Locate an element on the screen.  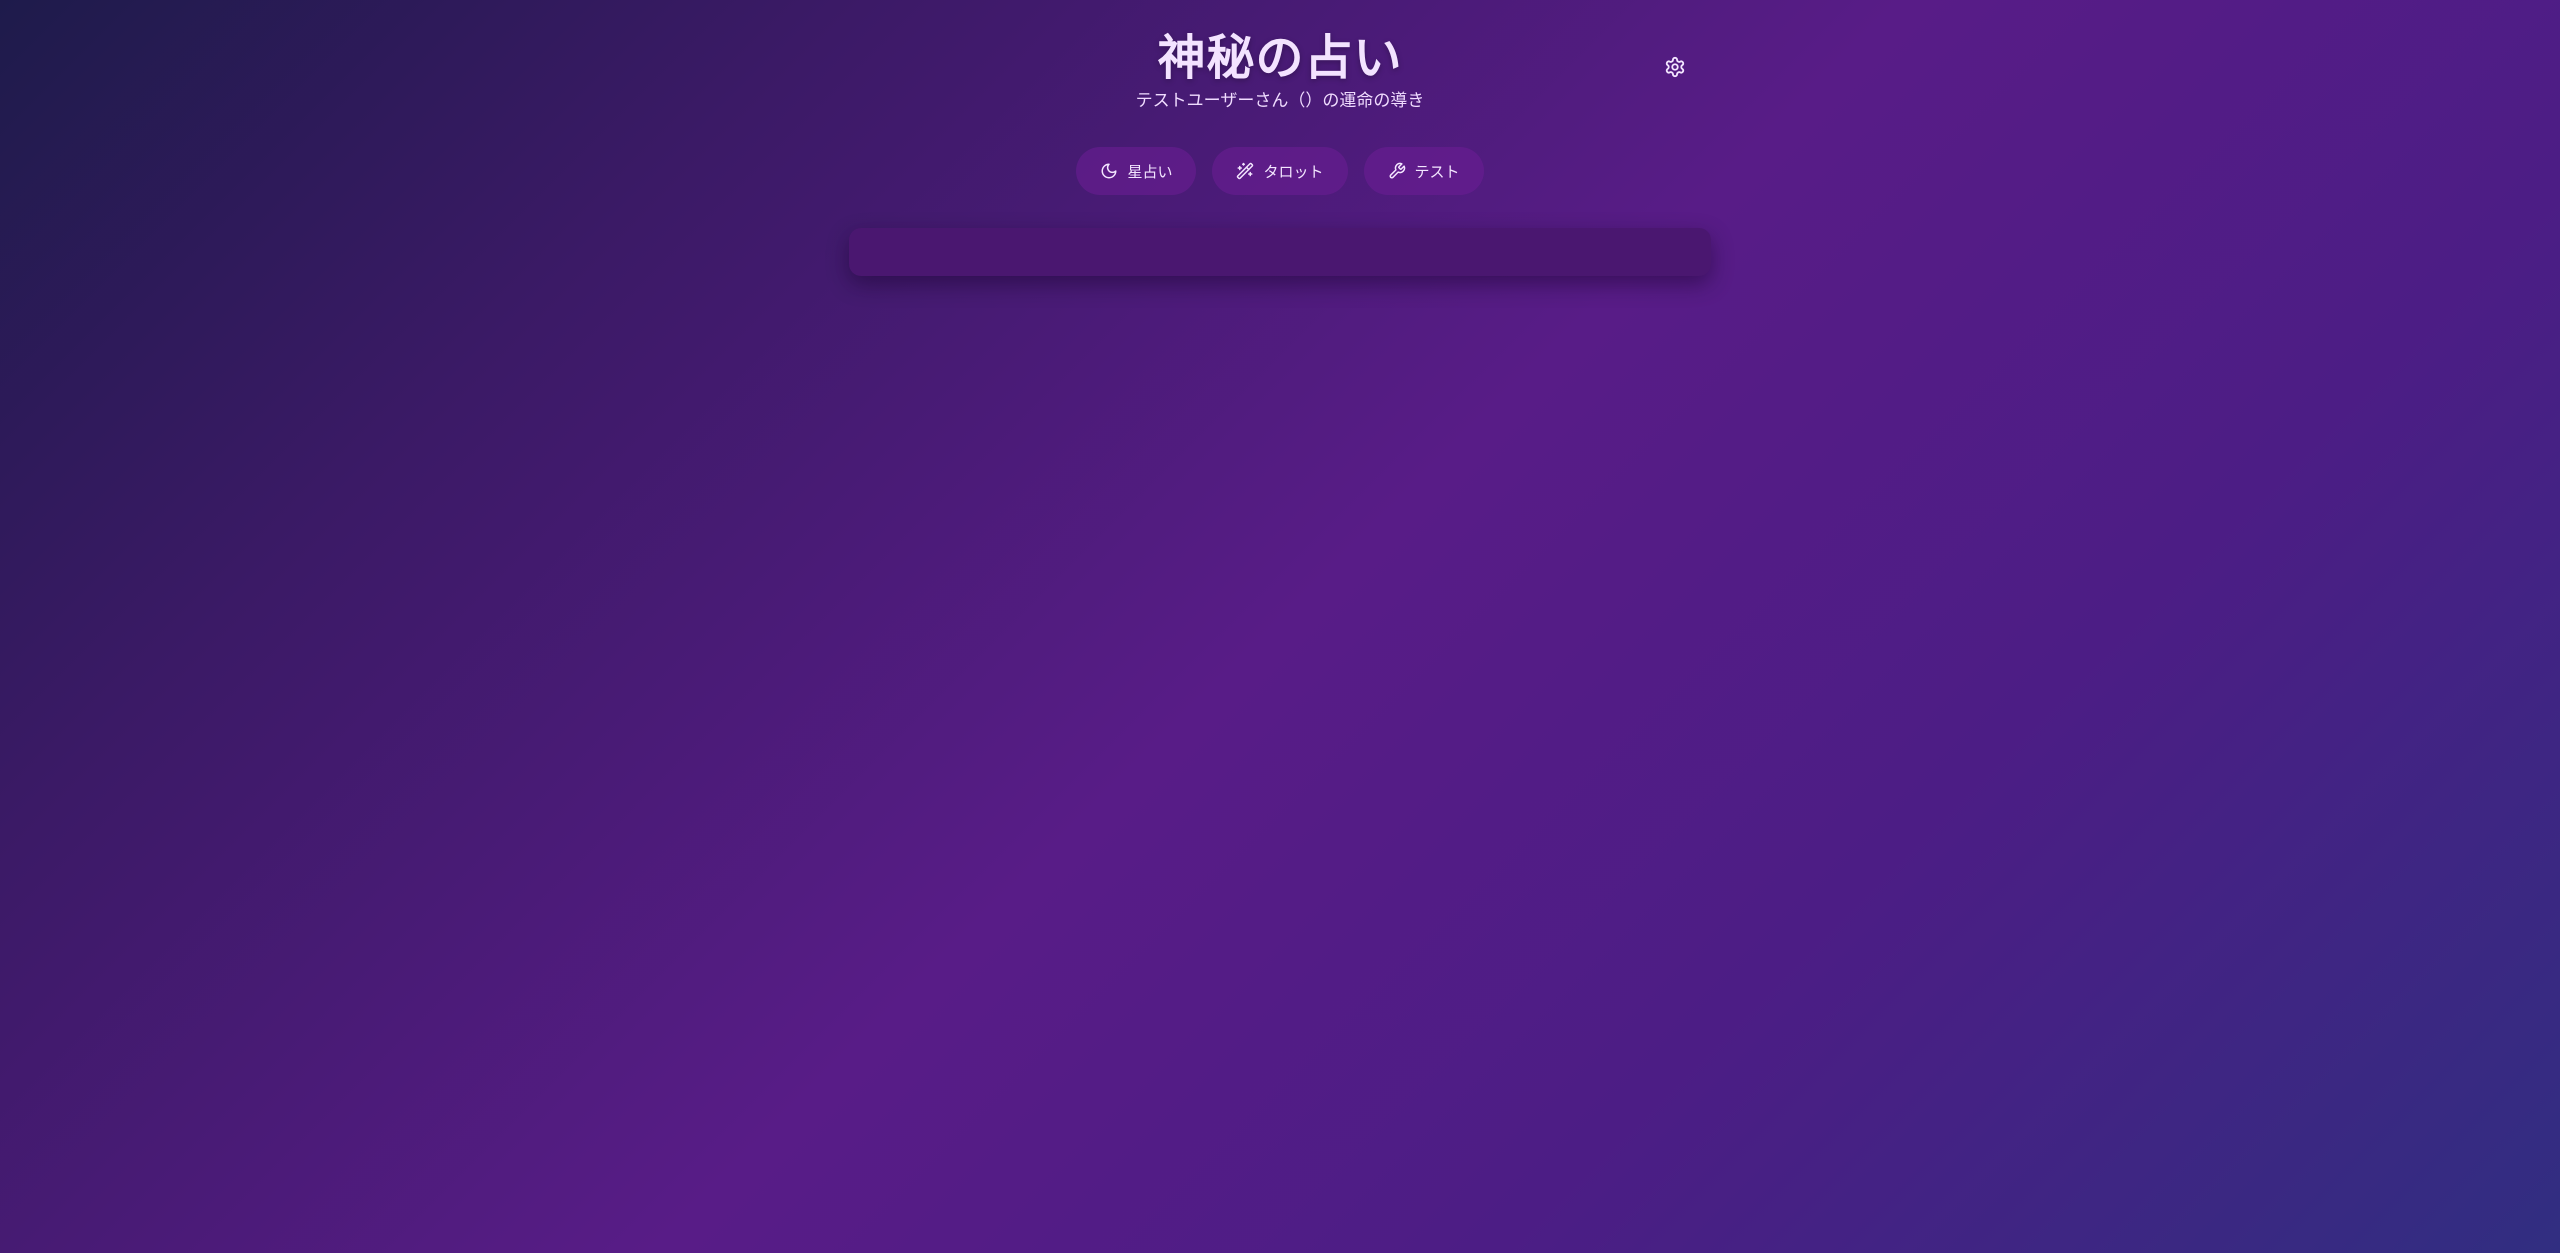
gear-icon is located at coordinates (1675, 67).